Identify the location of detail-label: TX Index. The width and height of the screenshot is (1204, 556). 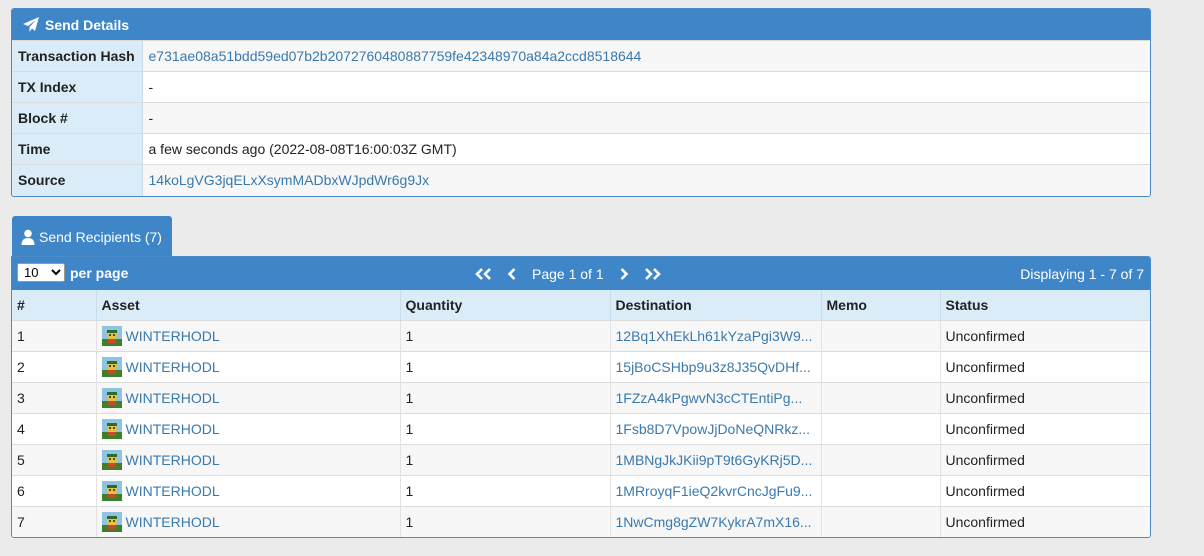
(77, 87).